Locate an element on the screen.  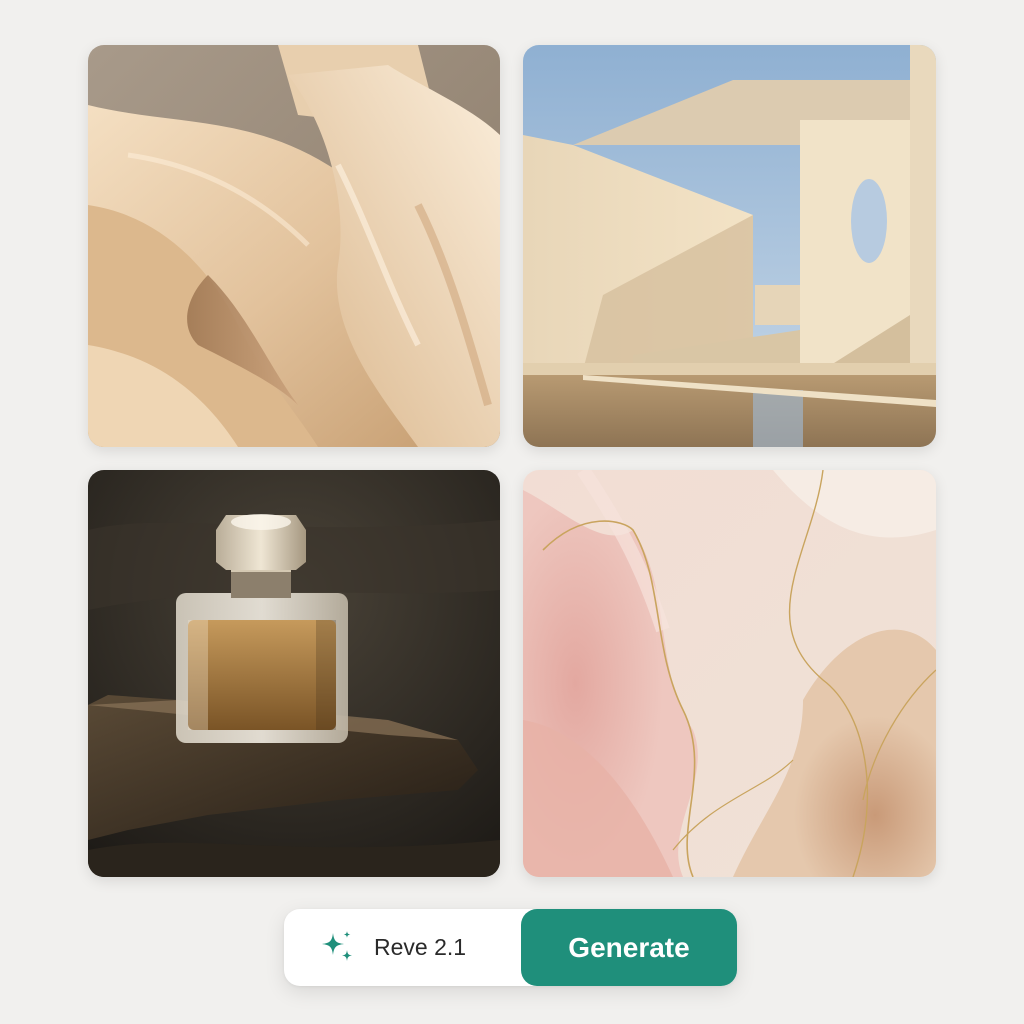
model-label: Reve 2.1 is located at coordinates (420, 947).